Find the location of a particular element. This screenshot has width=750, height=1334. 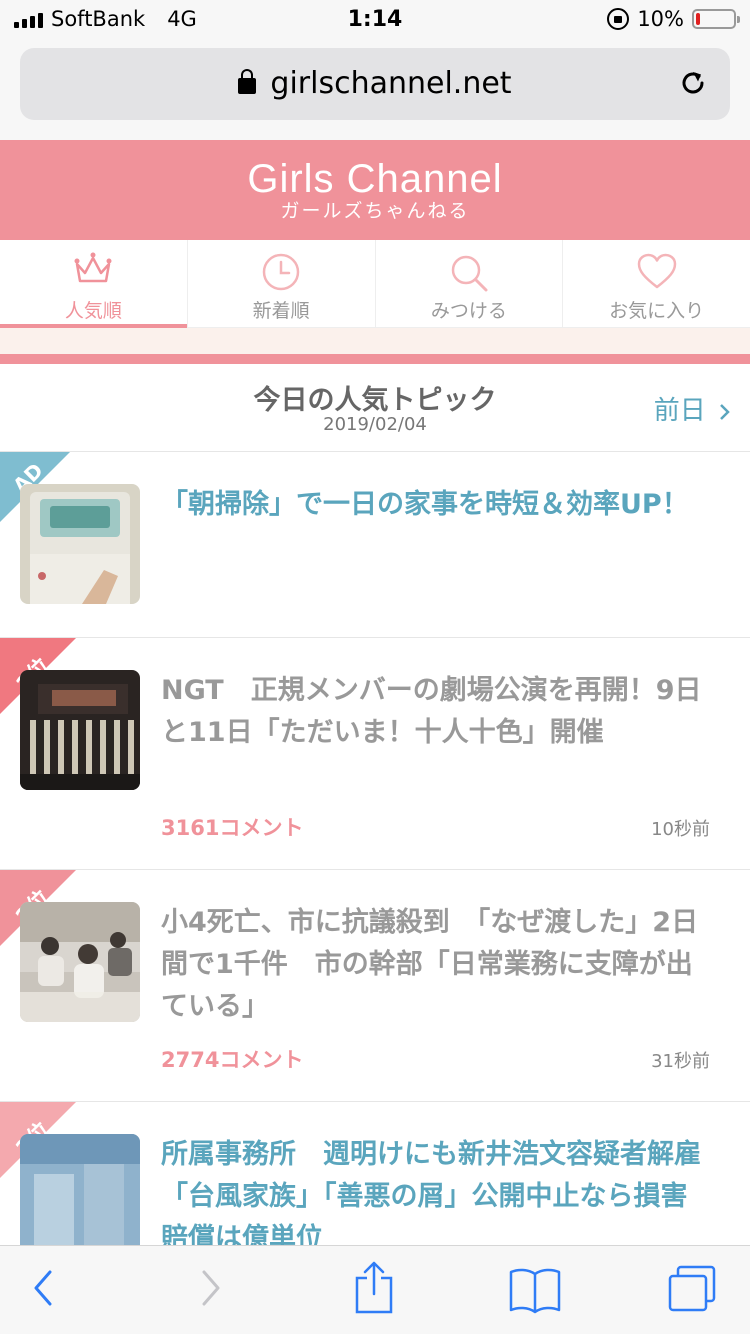

ranking-title: 今日の人気トピック is located at coordinates (375, 400).